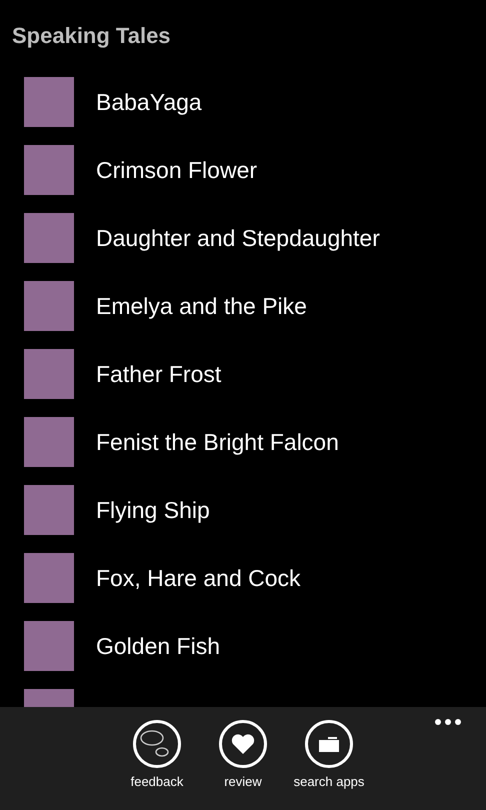 The image size is (486, 810). Describe the element at coordinates (201, 306) in the screenshot. I see `tale-title: Emelya and the Pike` at that location.